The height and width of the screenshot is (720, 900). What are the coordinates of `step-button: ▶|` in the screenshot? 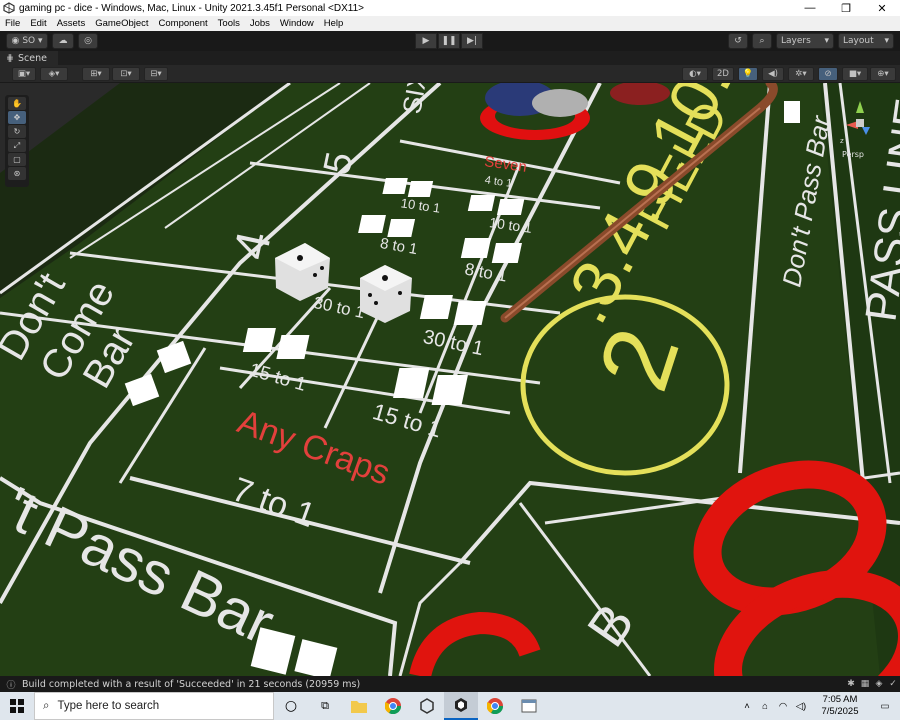 It's located at (472, 41).